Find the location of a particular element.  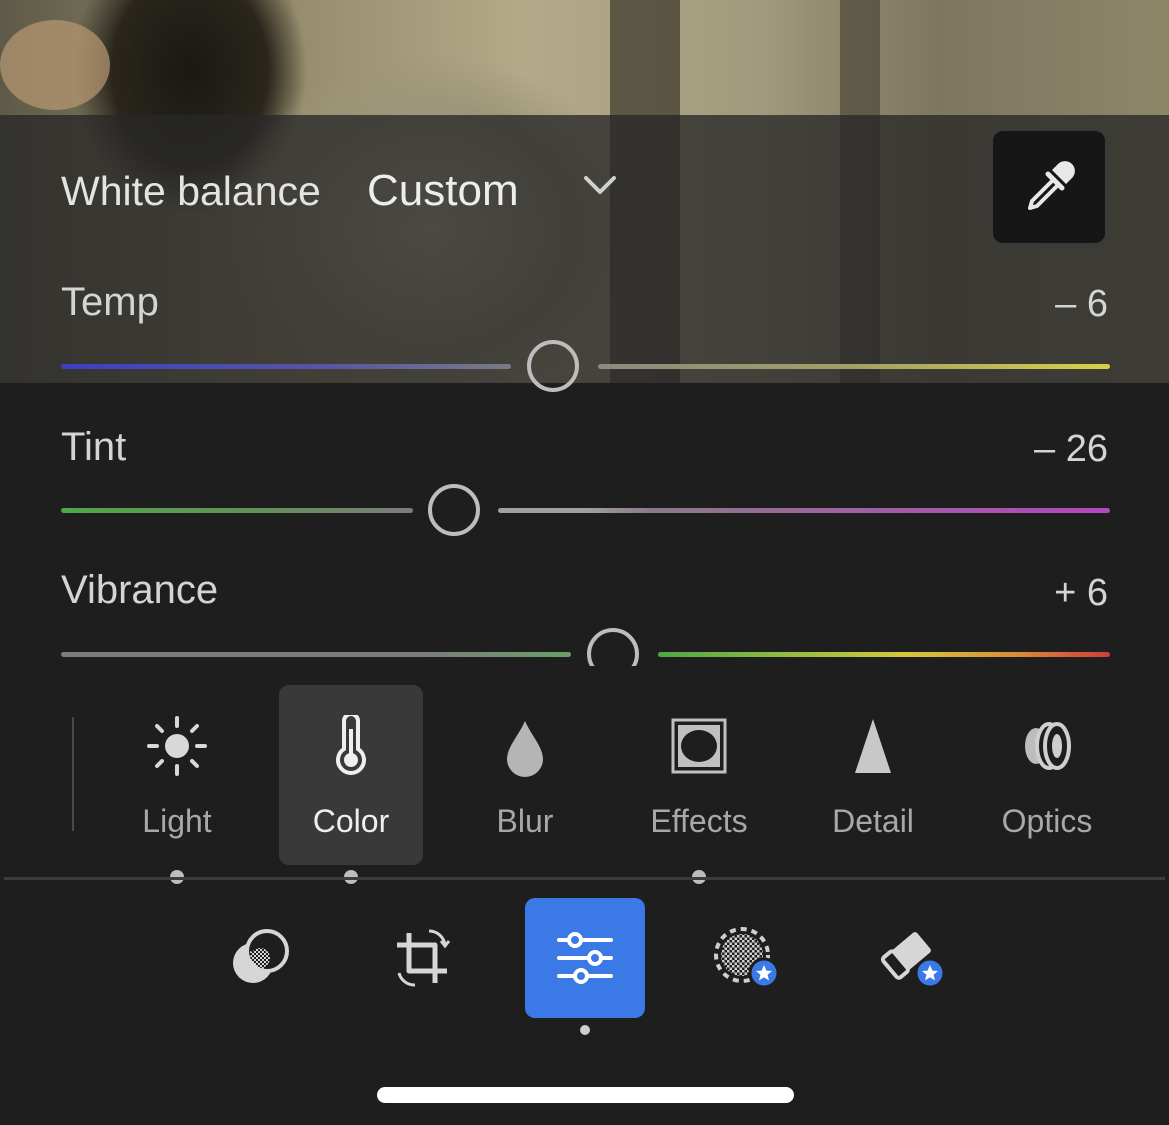

healing-button is located at coordinates (911, 958).